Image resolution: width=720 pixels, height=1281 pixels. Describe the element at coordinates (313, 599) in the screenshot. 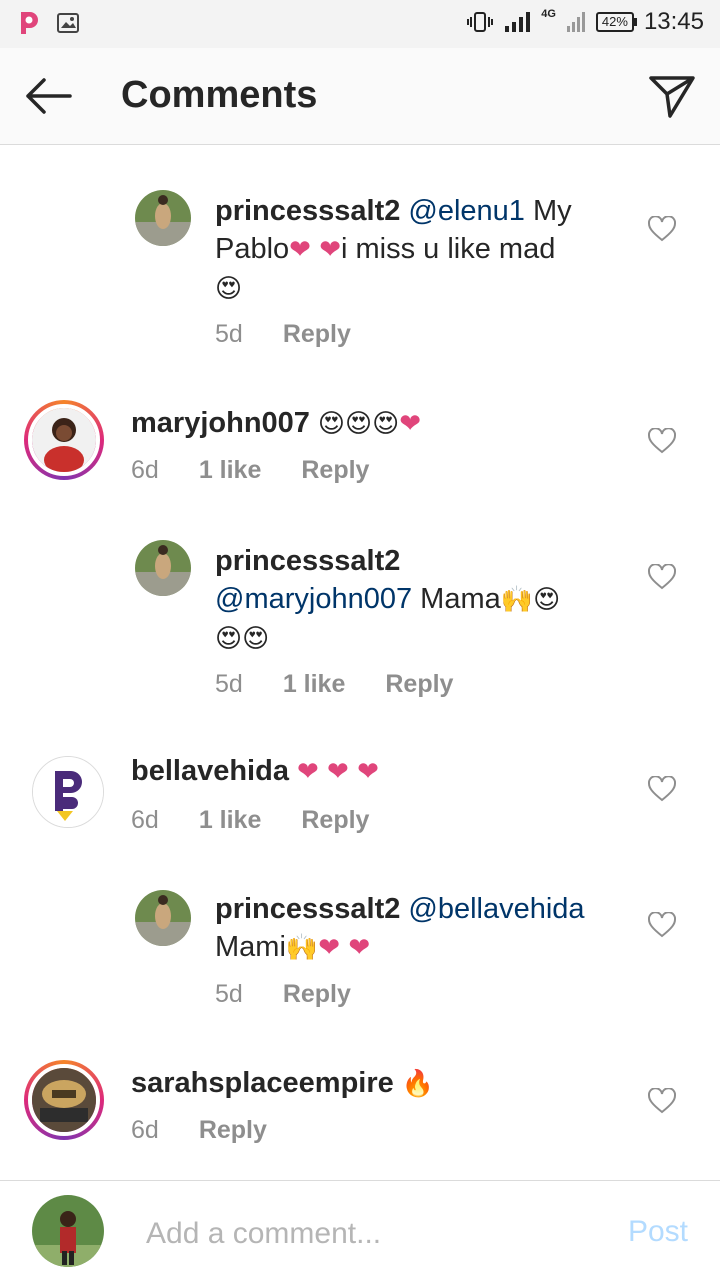

I see `mention-link: @maryjohn007` at that location.